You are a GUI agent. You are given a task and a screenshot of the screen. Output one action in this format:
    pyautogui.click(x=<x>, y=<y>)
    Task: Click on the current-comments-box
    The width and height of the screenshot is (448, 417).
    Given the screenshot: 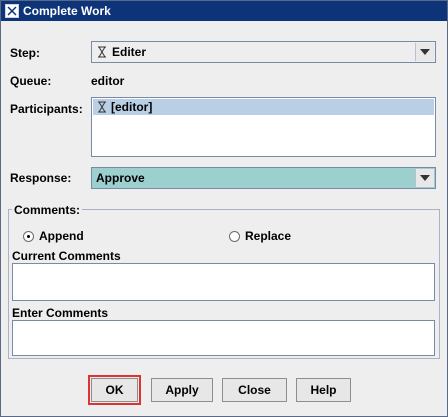 What is the action you would take?
    pyautogui.click(x=223, y=282)
    